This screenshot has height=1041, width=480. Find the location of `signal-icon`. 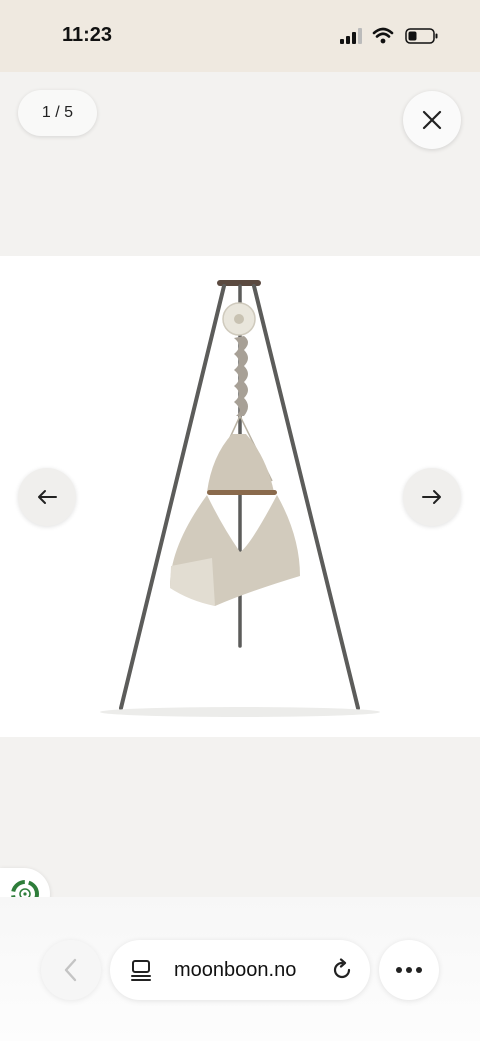

signal-icon is located at coordinates (351, 36).